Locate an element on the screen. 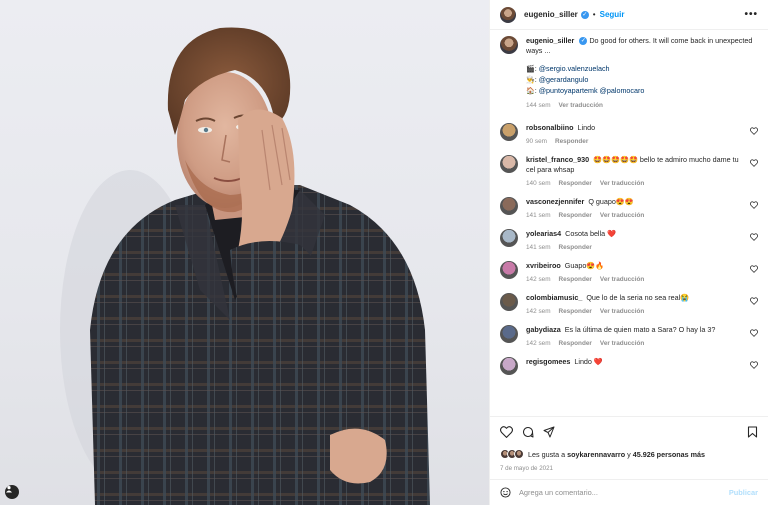  bookmark-icon is located at coordinates (752, 432).